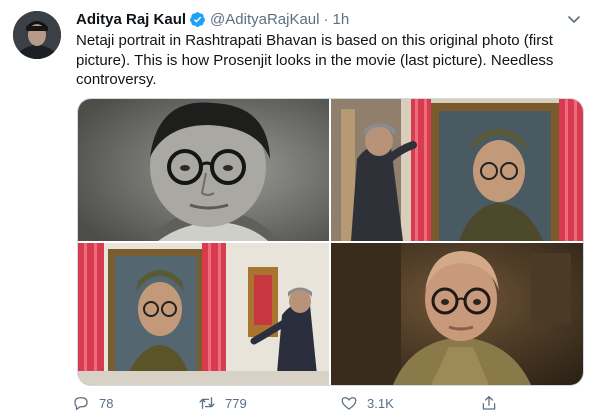 This screenshot has height=417, width=598. Describe the element at coordinates (92, 403) in the screenshot. I see `reply-button: 78` at that location.